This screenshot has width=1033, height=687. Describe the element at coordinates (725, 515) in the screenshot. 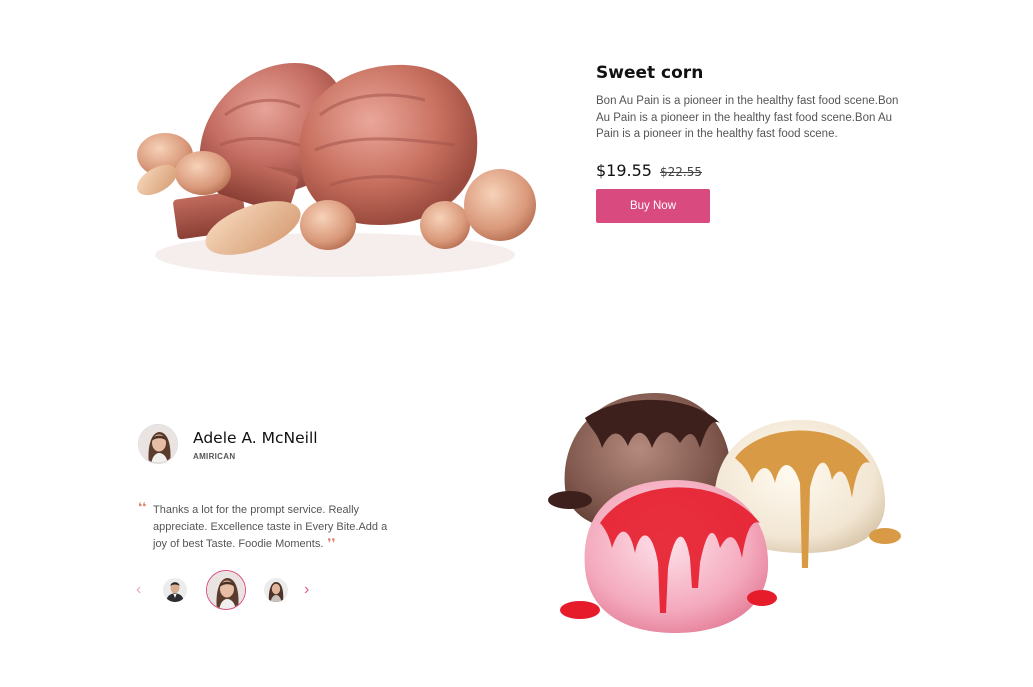

I see `ice-cream-scoops-image` at that location.